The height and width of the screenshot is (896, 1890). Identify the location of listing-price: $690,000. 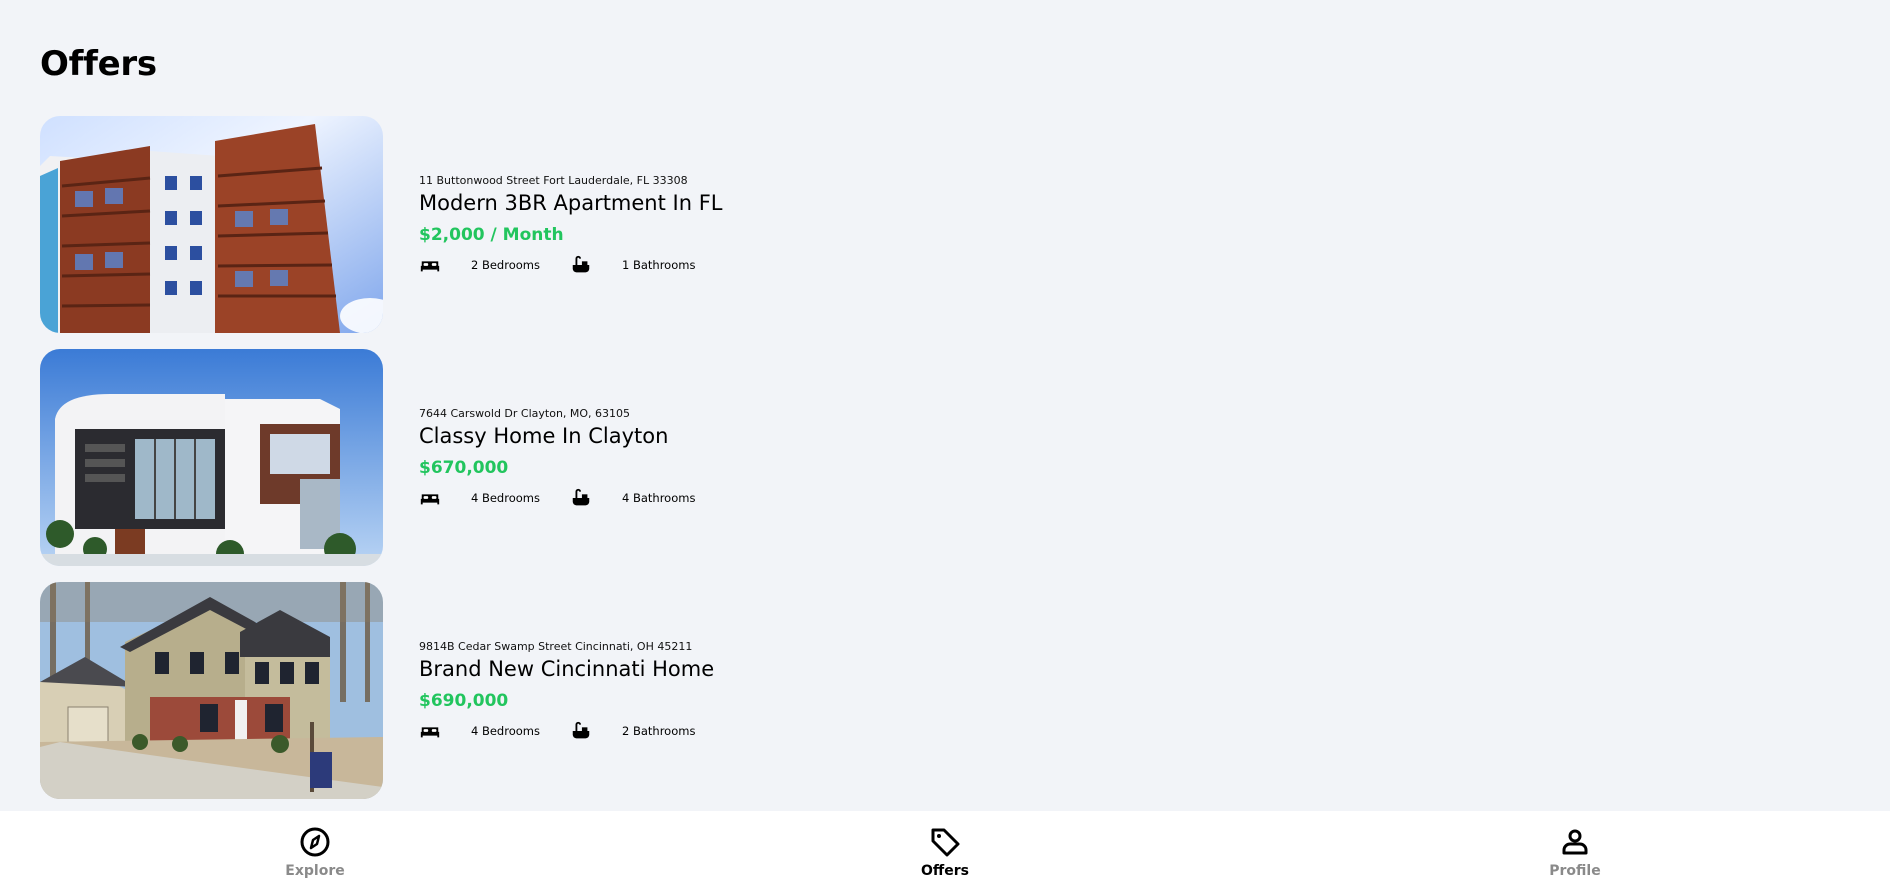
(464, 700).